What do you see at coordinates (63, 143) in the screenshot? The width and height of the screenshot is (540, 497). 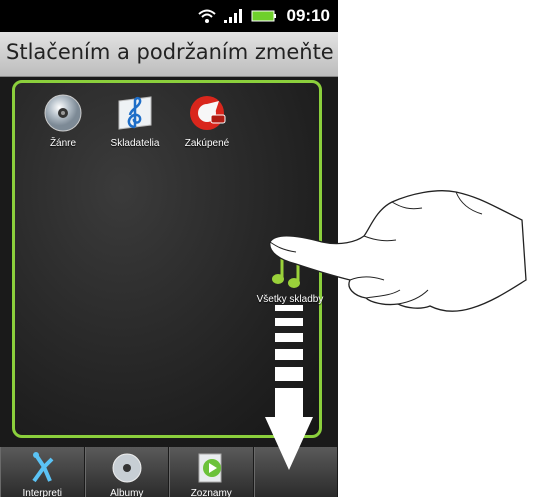 I see `panel-item-label: Žánre` at bounding box center [63, 143].